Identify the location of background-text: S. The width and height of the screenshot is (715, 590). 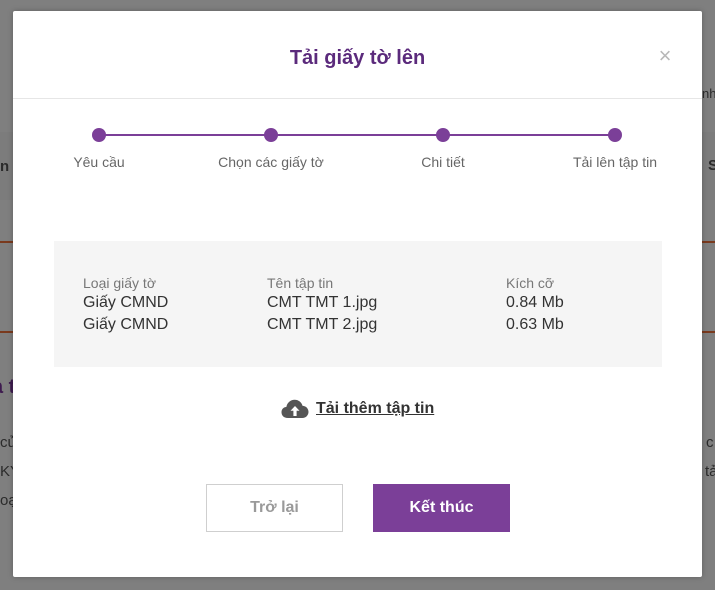
(711, 165).